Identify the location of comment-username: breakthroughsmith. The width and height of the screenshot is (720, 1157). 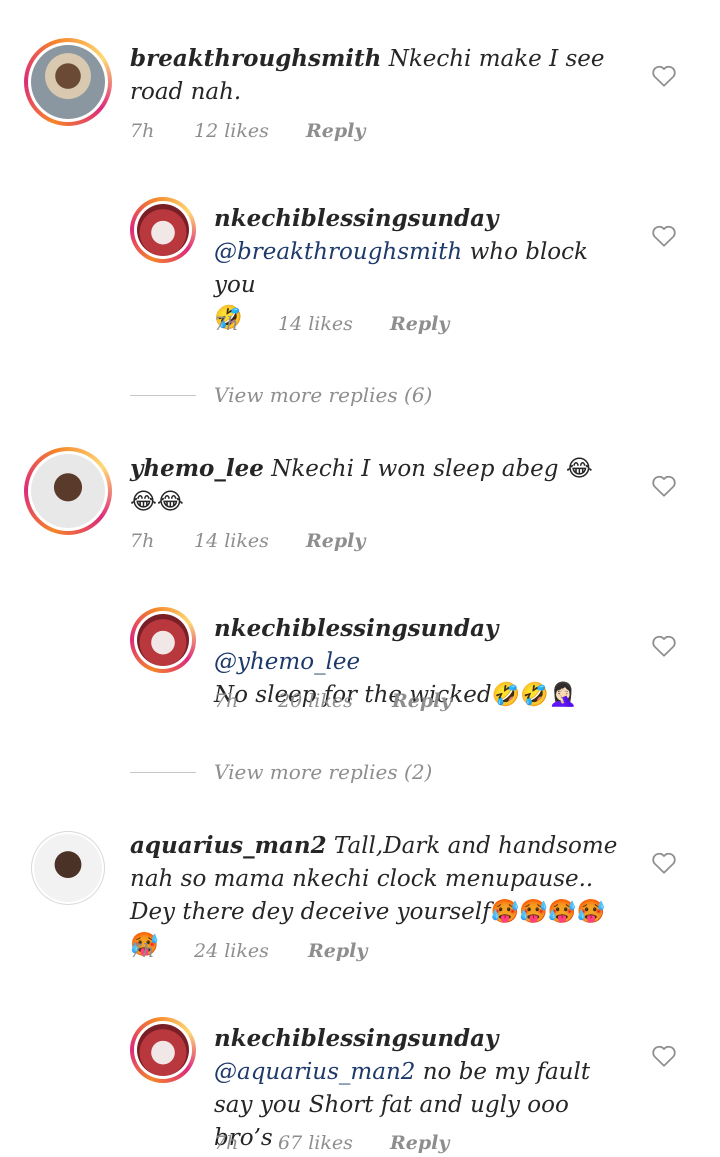
(255, 58).